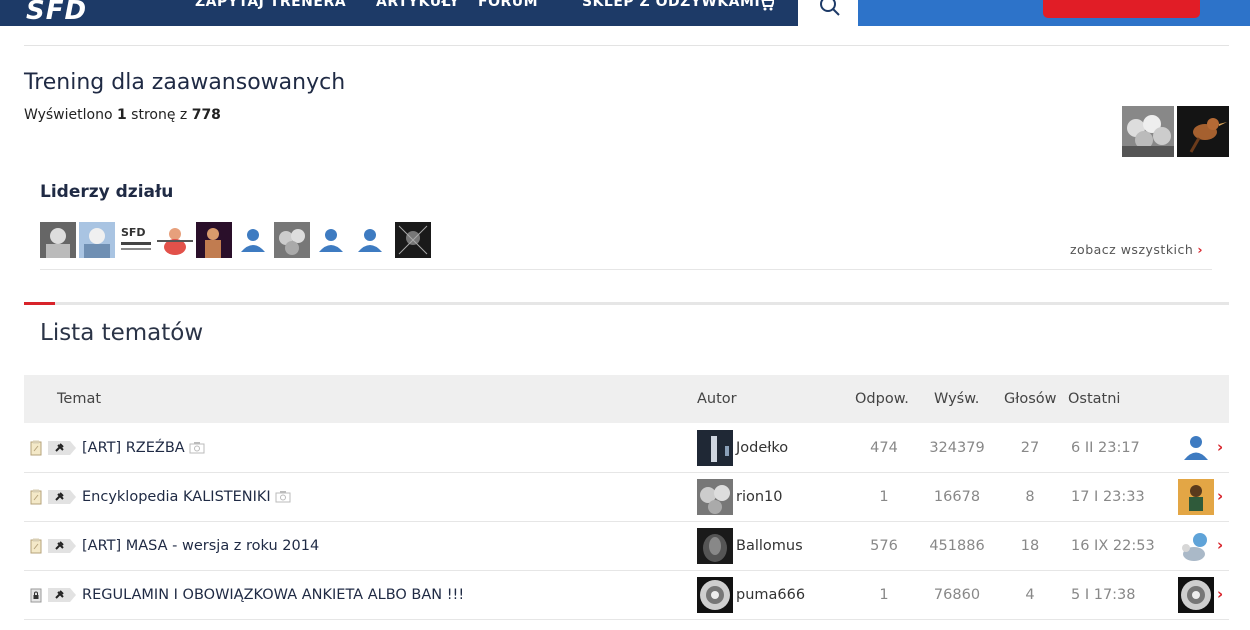 The height and width of the screenshot is (630, 1250). Describe the element at coordinates (107, 192) in the screenshot. I see `leaders-title: Liderzy działu` at that location.